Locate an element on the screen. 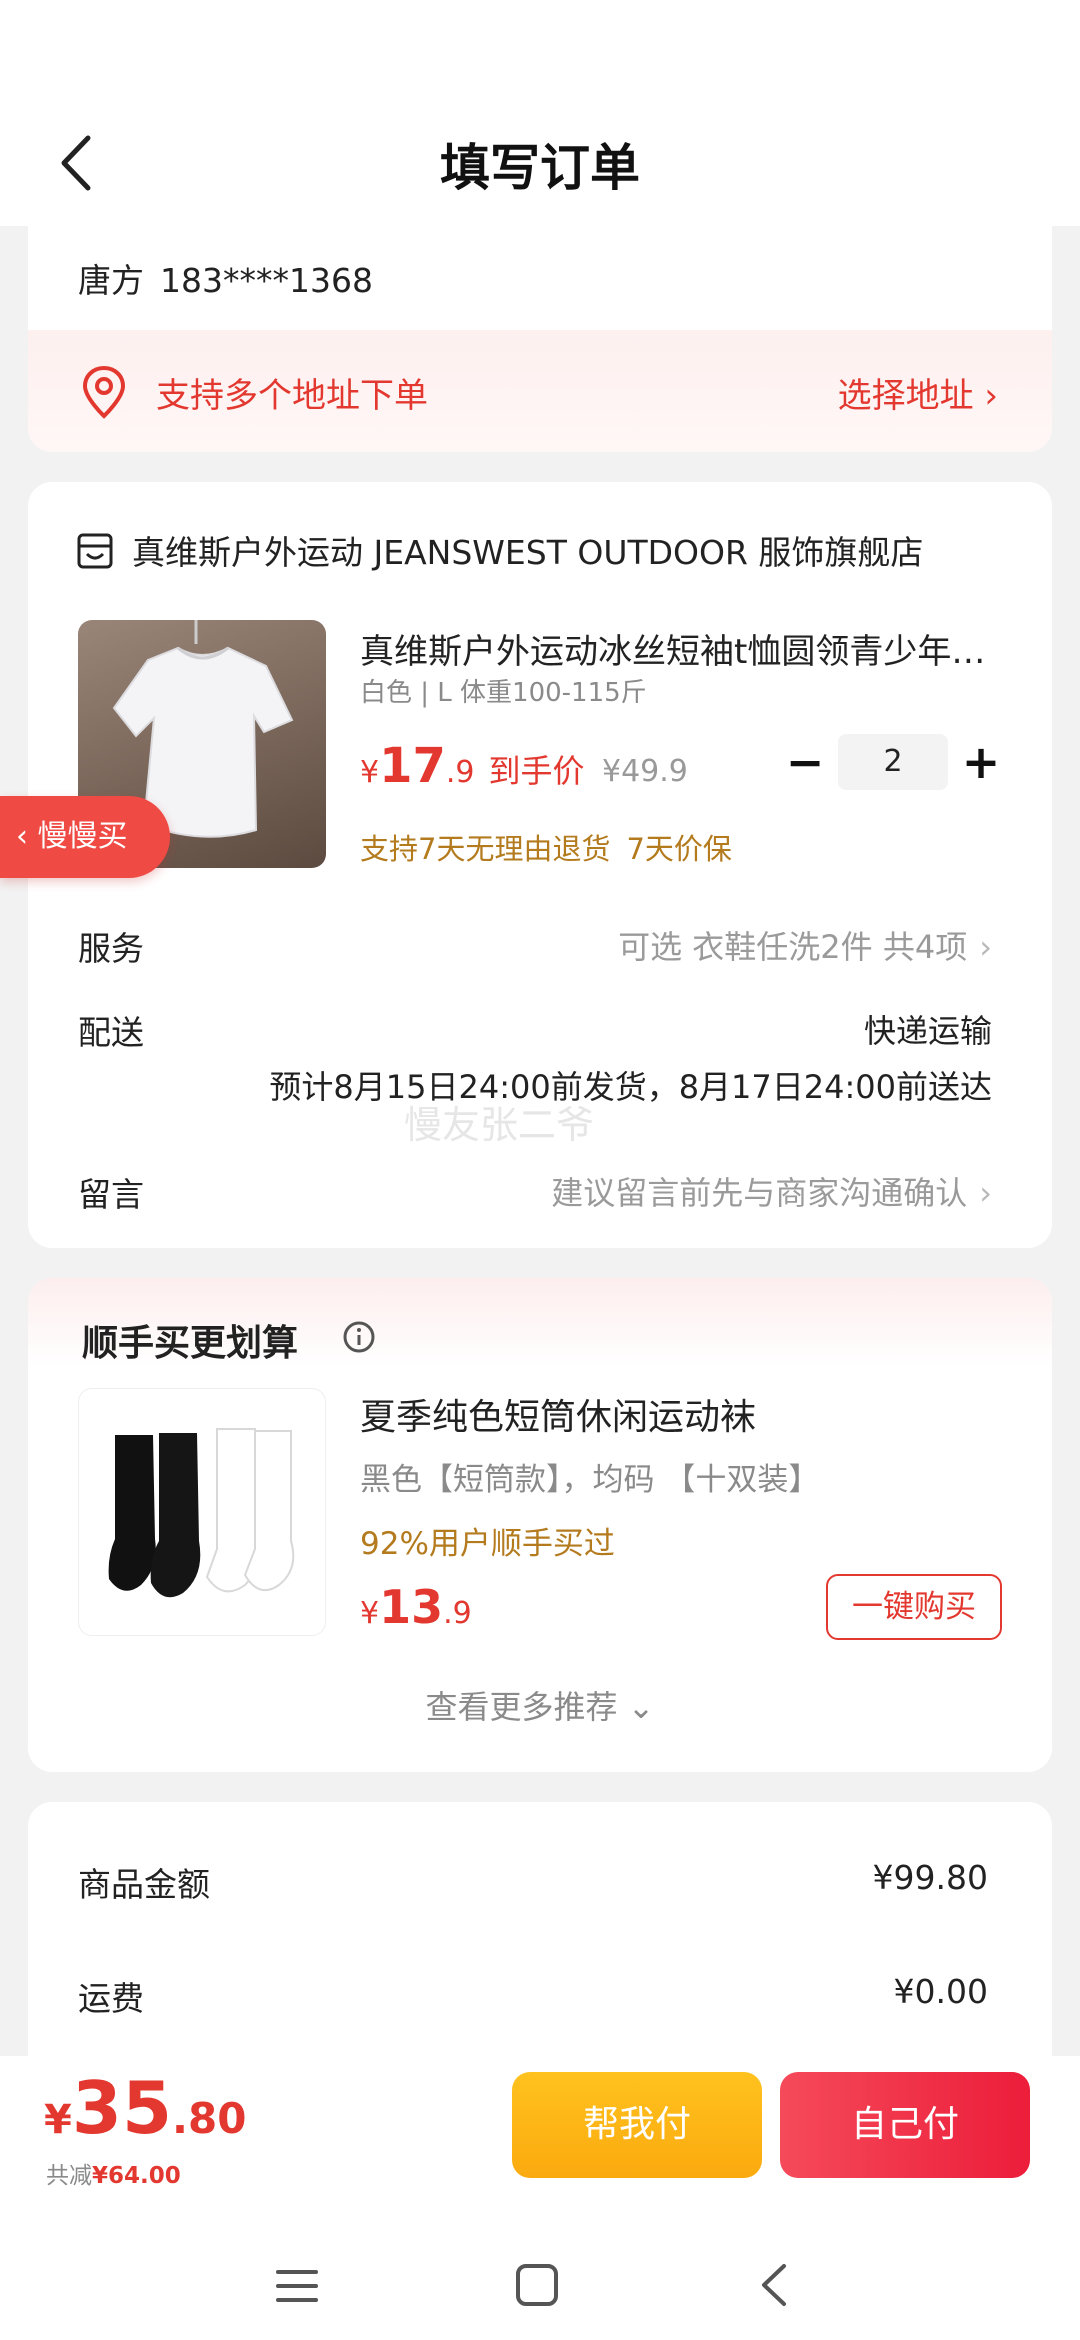 The width and height of the screenshot is (1080, 2340). status-bar is located at coordinates (540, 50).